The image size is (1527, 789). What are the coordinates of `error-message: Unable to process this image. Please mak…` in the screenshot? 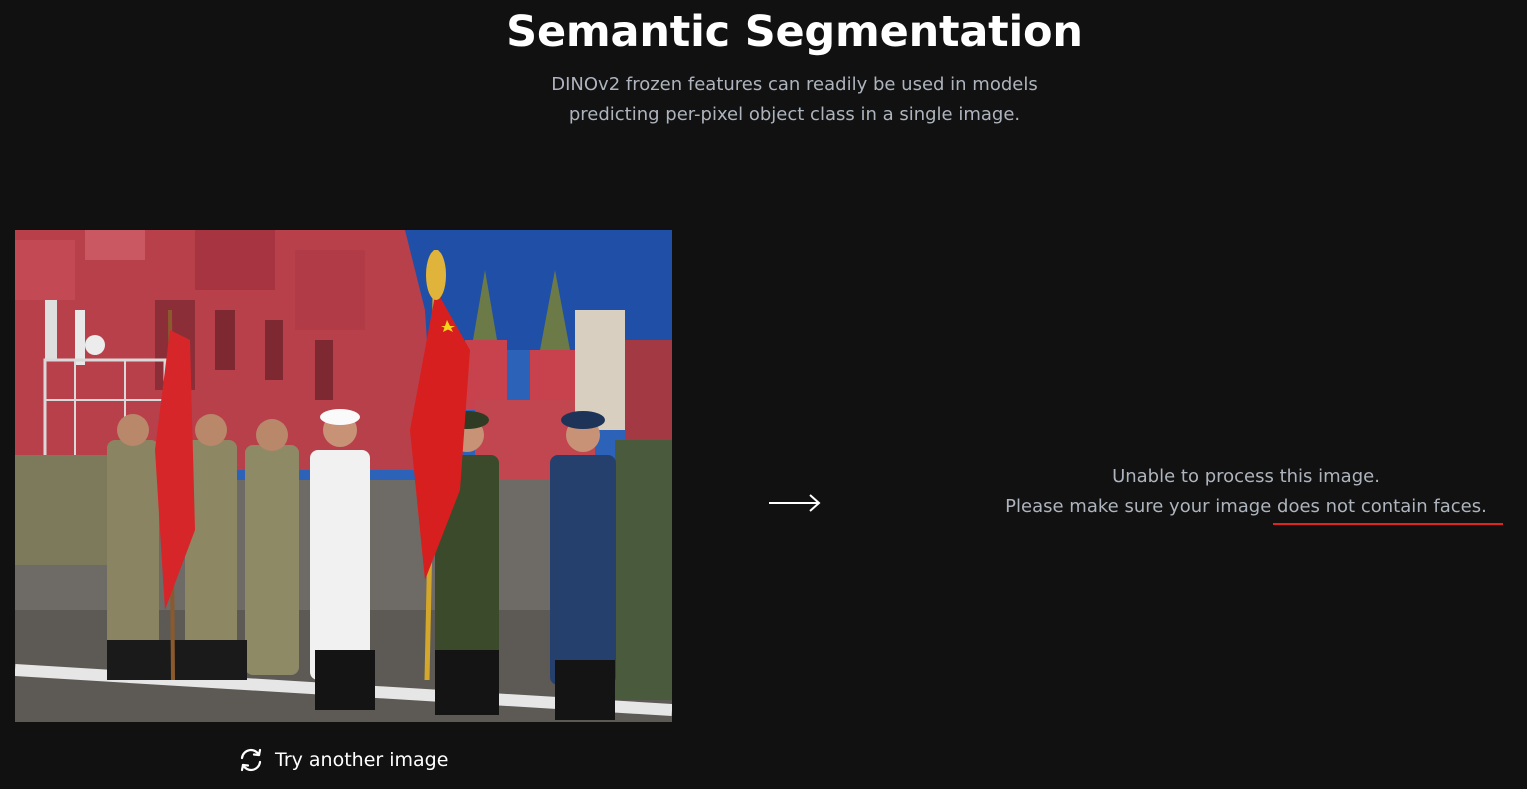 It's located at (1243, 492).